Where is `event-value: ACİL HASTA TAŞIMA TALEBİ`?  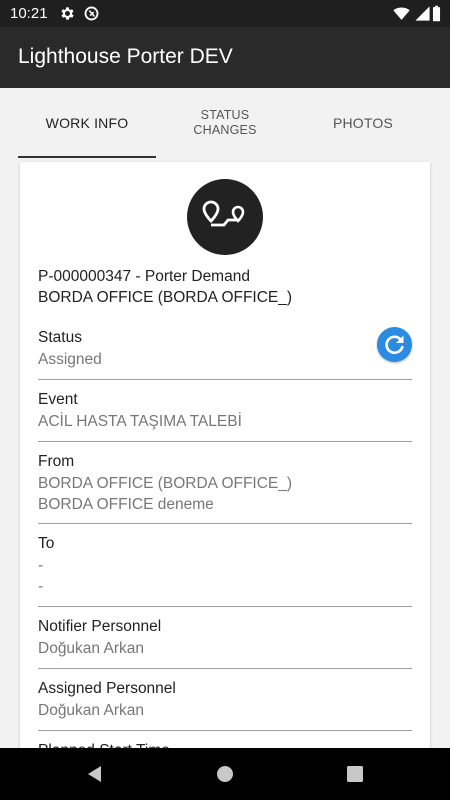 event-value: ACİL HASTA TAŞIMA TALEBİ is located at coordinates (140, 421).